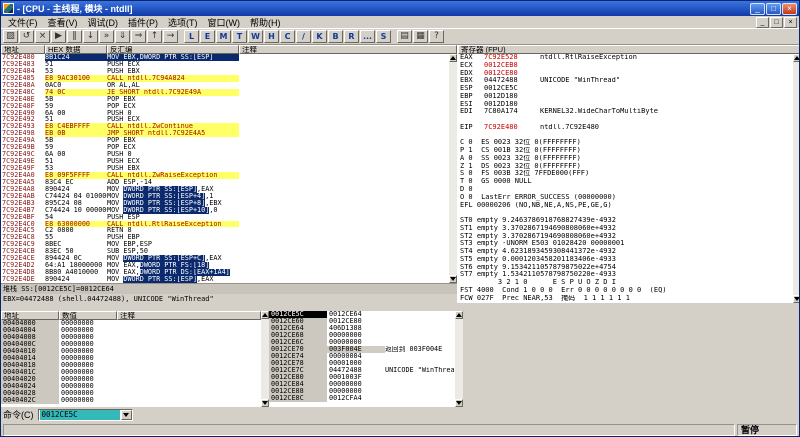 This screenshot has width=800, height=437. What do you see at coordinates (625, 74) in the screenshot?
I see `register-row: EDX 0012CE80` at bounding box center [625, 74].